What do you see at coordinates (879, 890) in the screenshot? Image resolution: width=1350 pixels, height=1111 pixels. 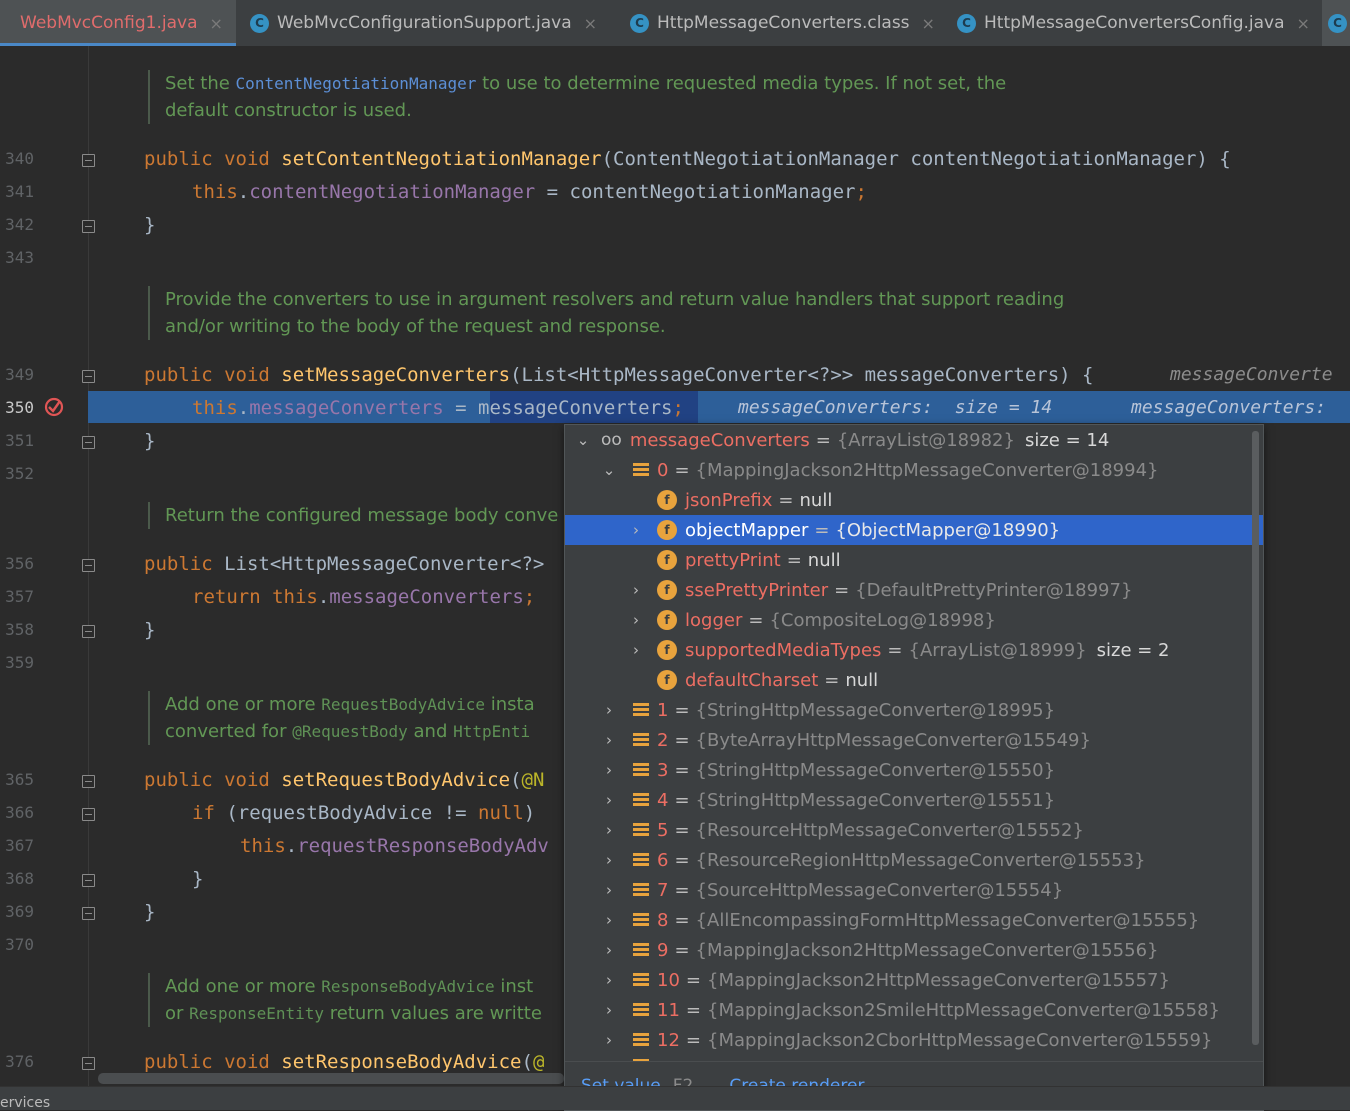 I see `variable-value: {SourceHttpMessageConverter@15554}` at bounding box center [879, 890].